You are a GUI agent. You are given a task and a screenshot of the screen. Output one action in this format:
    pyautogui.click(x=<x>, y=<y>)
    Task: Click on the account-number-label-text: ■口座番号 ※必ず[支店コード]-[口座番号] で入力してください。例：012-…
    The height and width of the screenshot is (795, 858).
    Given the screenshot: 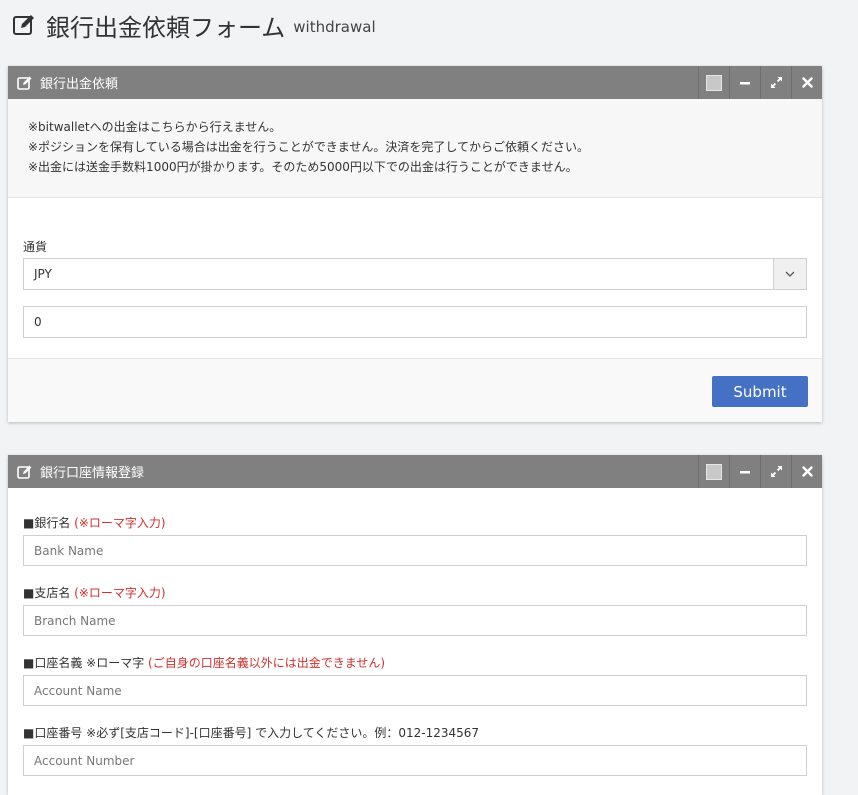 What is the action you would take?
    pyautogui.click(x=251, y=733)
    